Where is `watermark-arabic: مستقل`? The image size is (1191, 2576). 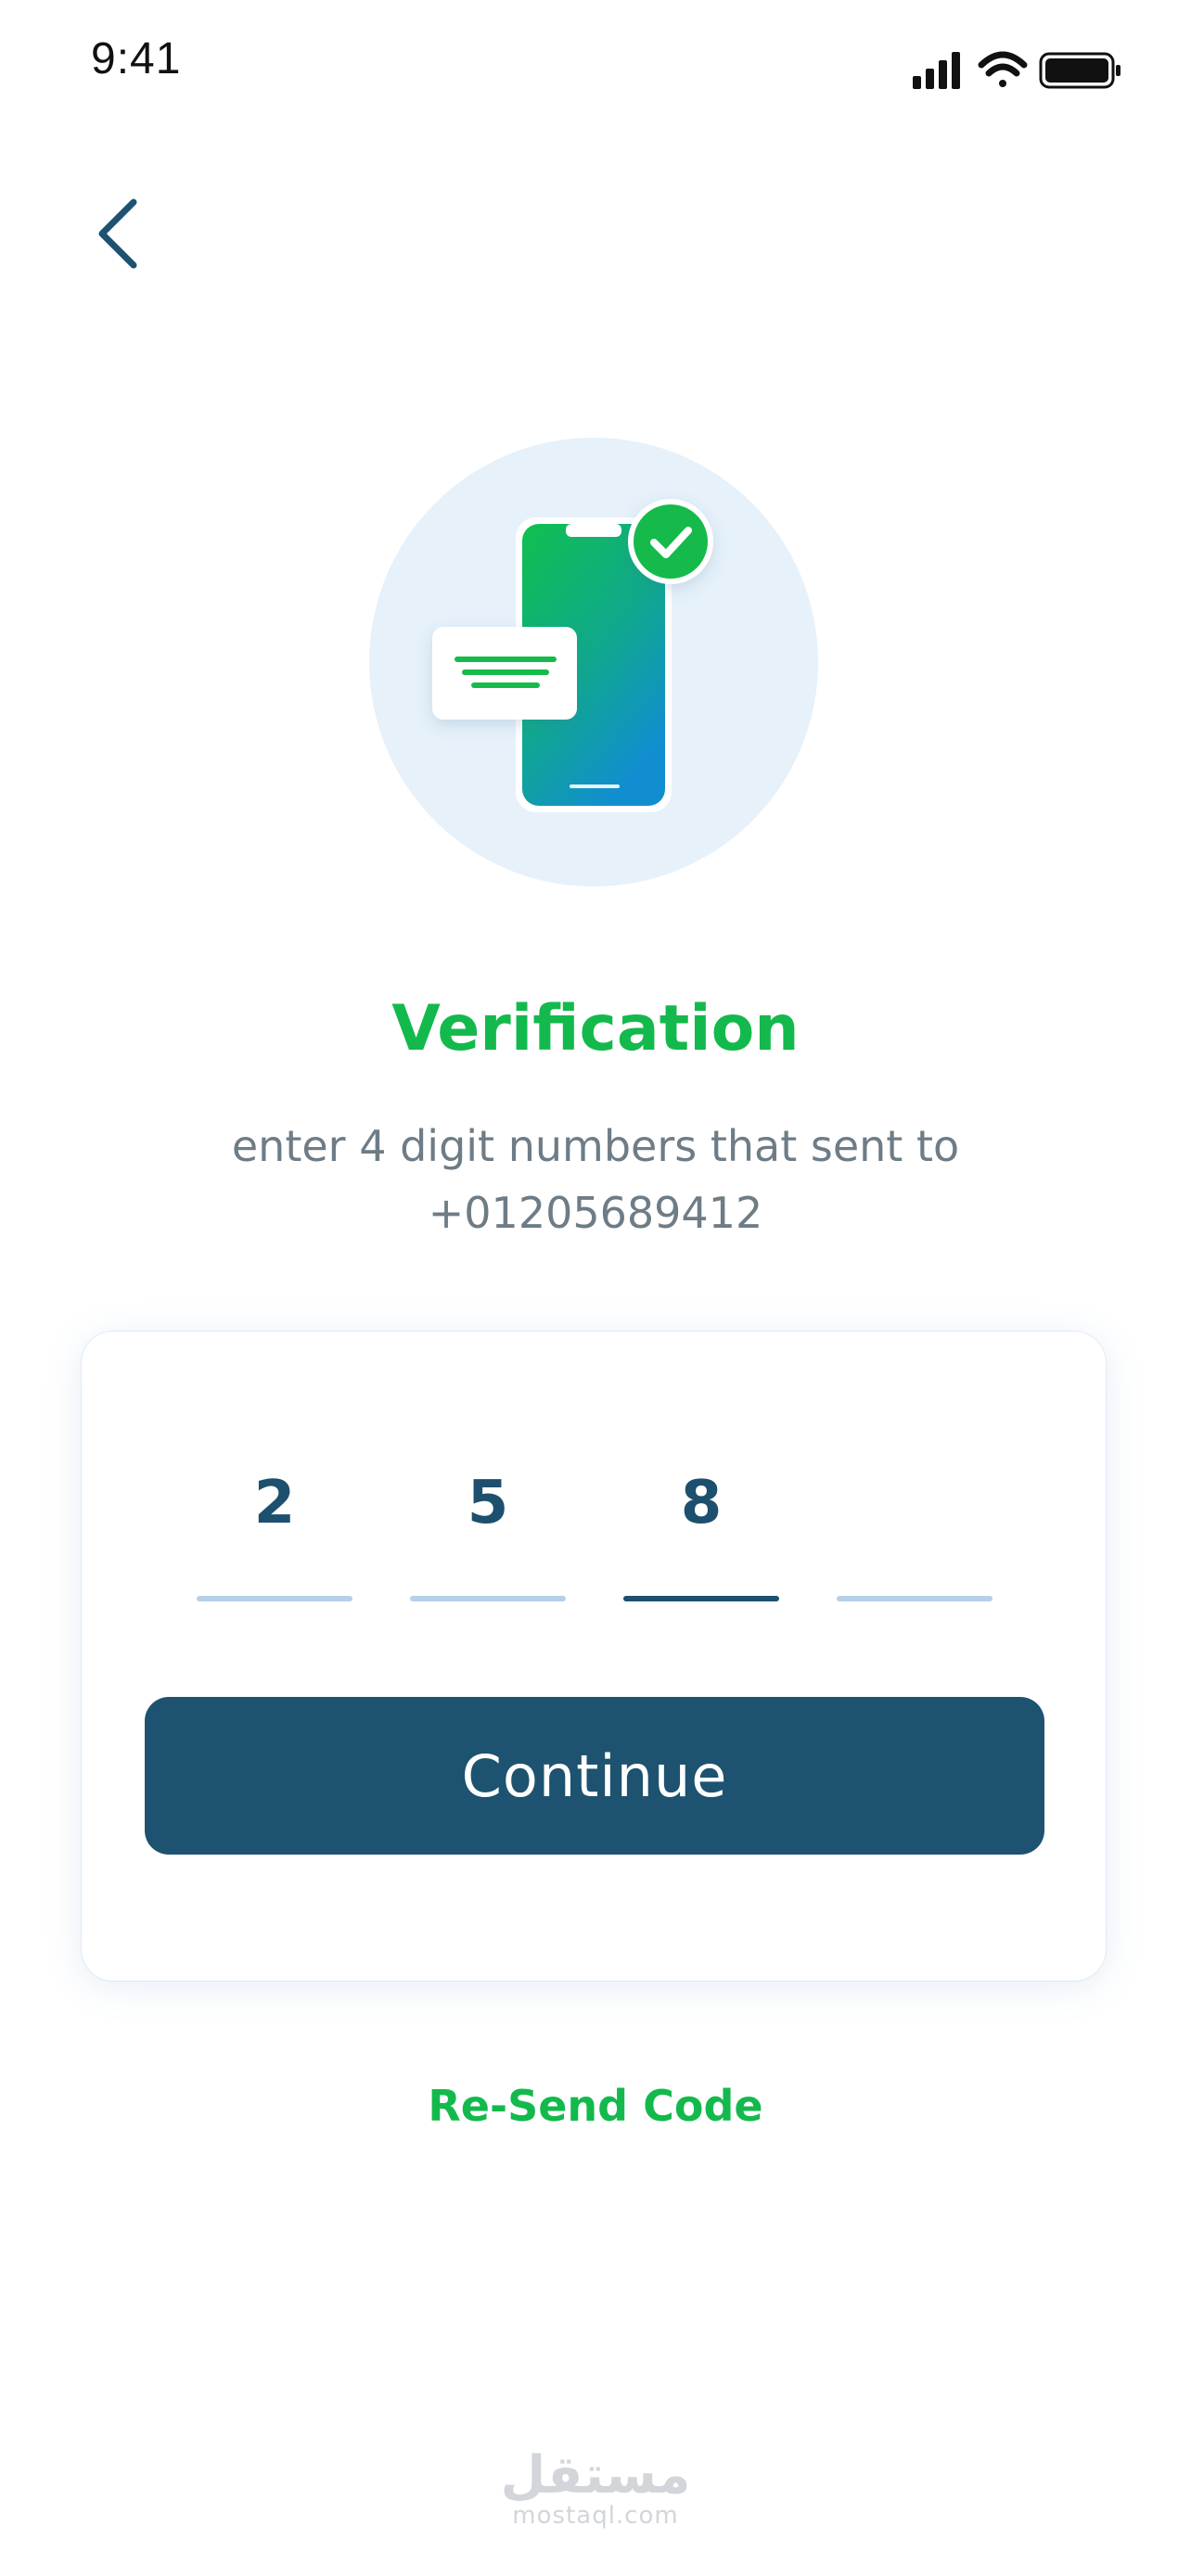 watermark-arabic: مستقل is located at coordinates (595, 2475).